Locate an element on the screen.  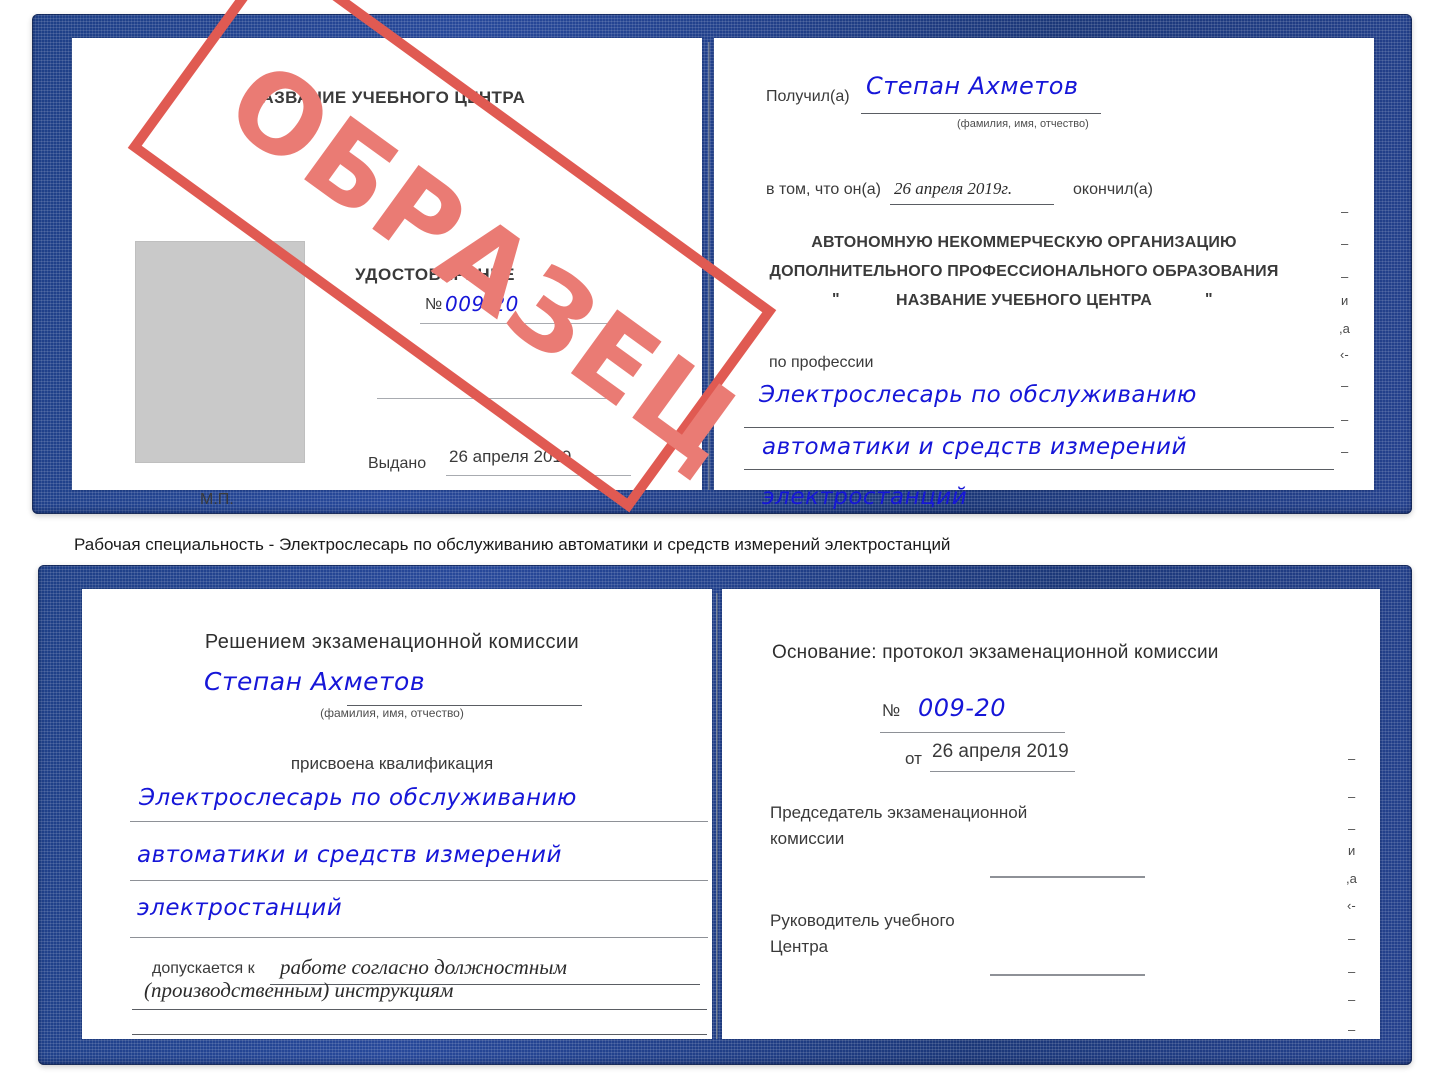
protocol-date-rule is located at coordinates (1002, 771).